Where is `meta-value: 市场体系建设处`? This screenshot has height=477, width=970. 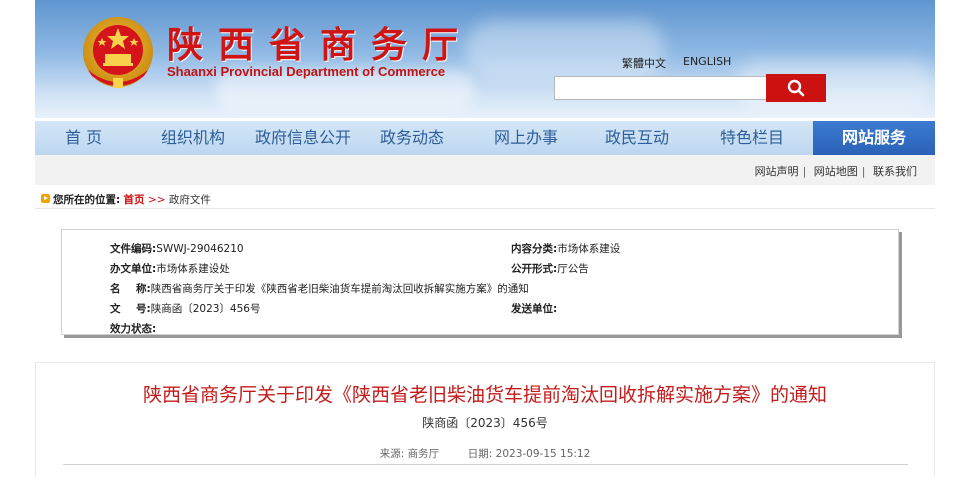 meta-value: 市场体系建设处 is located at coordinates (193, 269).